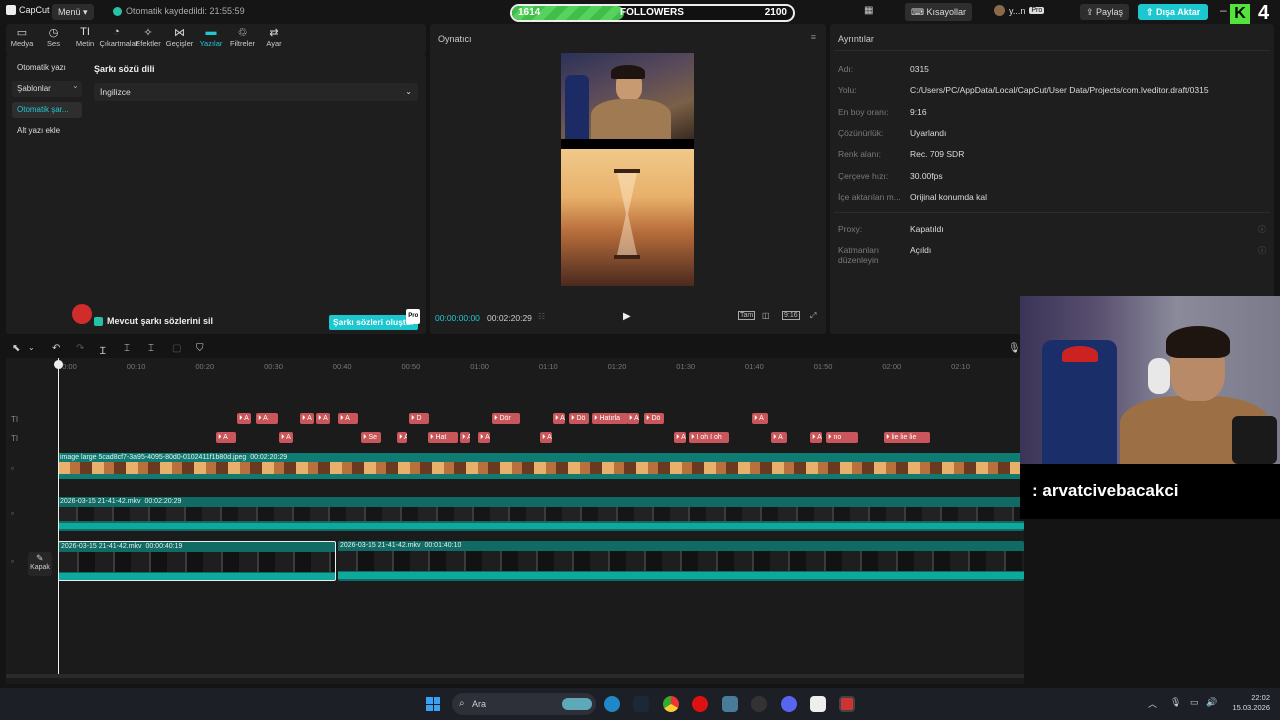 This screenshot has height=720, width=1280. What do you see at coordinates (813, 37) in the screenshot?
I see `menu-icon: ≡` at bounding box center [813, 37].